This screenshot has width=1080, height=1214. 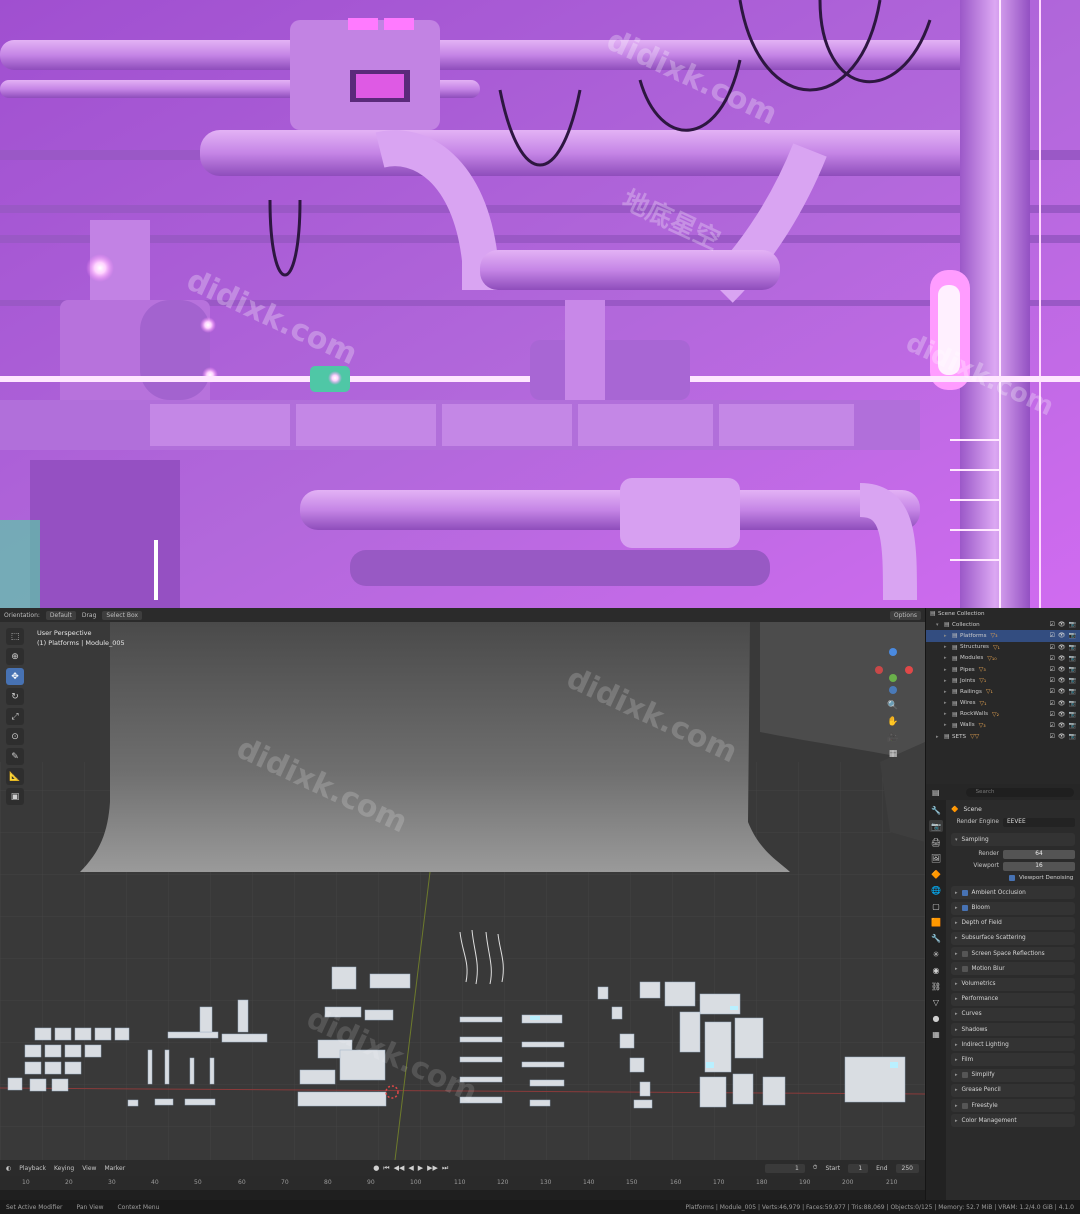 What do you see at coordinates (892, 721) in the screenshot?
I see `pan-hand-icon: ✋` at bounding box center [892, 721].